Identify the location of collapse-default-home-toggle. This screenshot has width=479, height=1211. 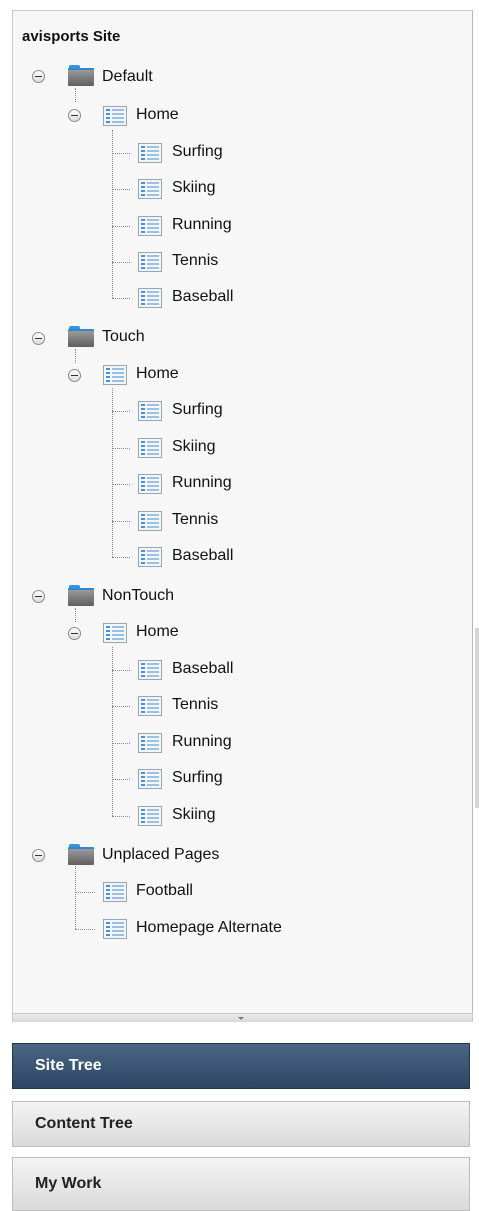
(74, 115).